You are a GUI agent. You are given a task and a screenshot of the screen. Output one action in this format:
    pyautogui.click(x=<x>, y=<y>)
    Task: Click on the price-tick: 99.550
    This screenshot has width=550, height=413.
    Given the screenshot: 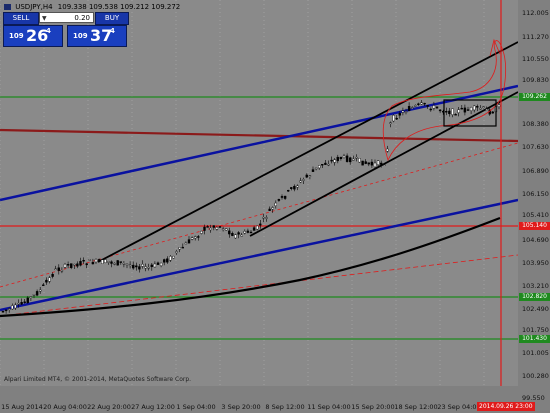 What is the action you would take?
    pyautogui.click(x=533, y=398)
    